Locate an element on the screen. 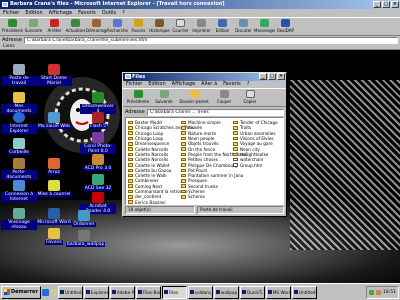  desktop-icon-flash: Flash 5 is located at coordinates (98, 120).